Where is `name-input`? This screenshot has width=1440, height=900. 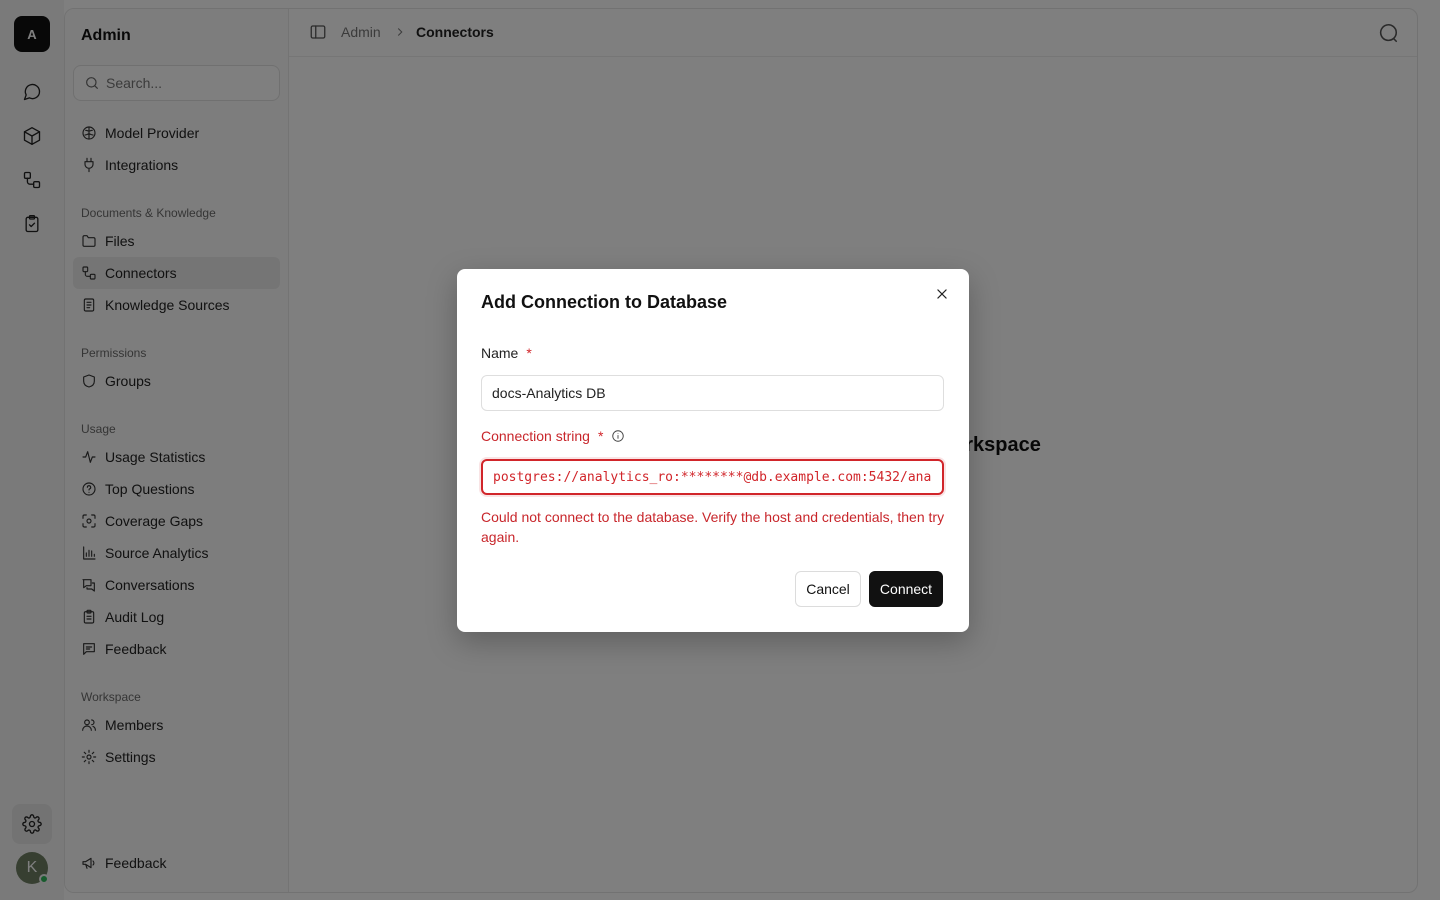 name-input is located at coordinates (712, 393).